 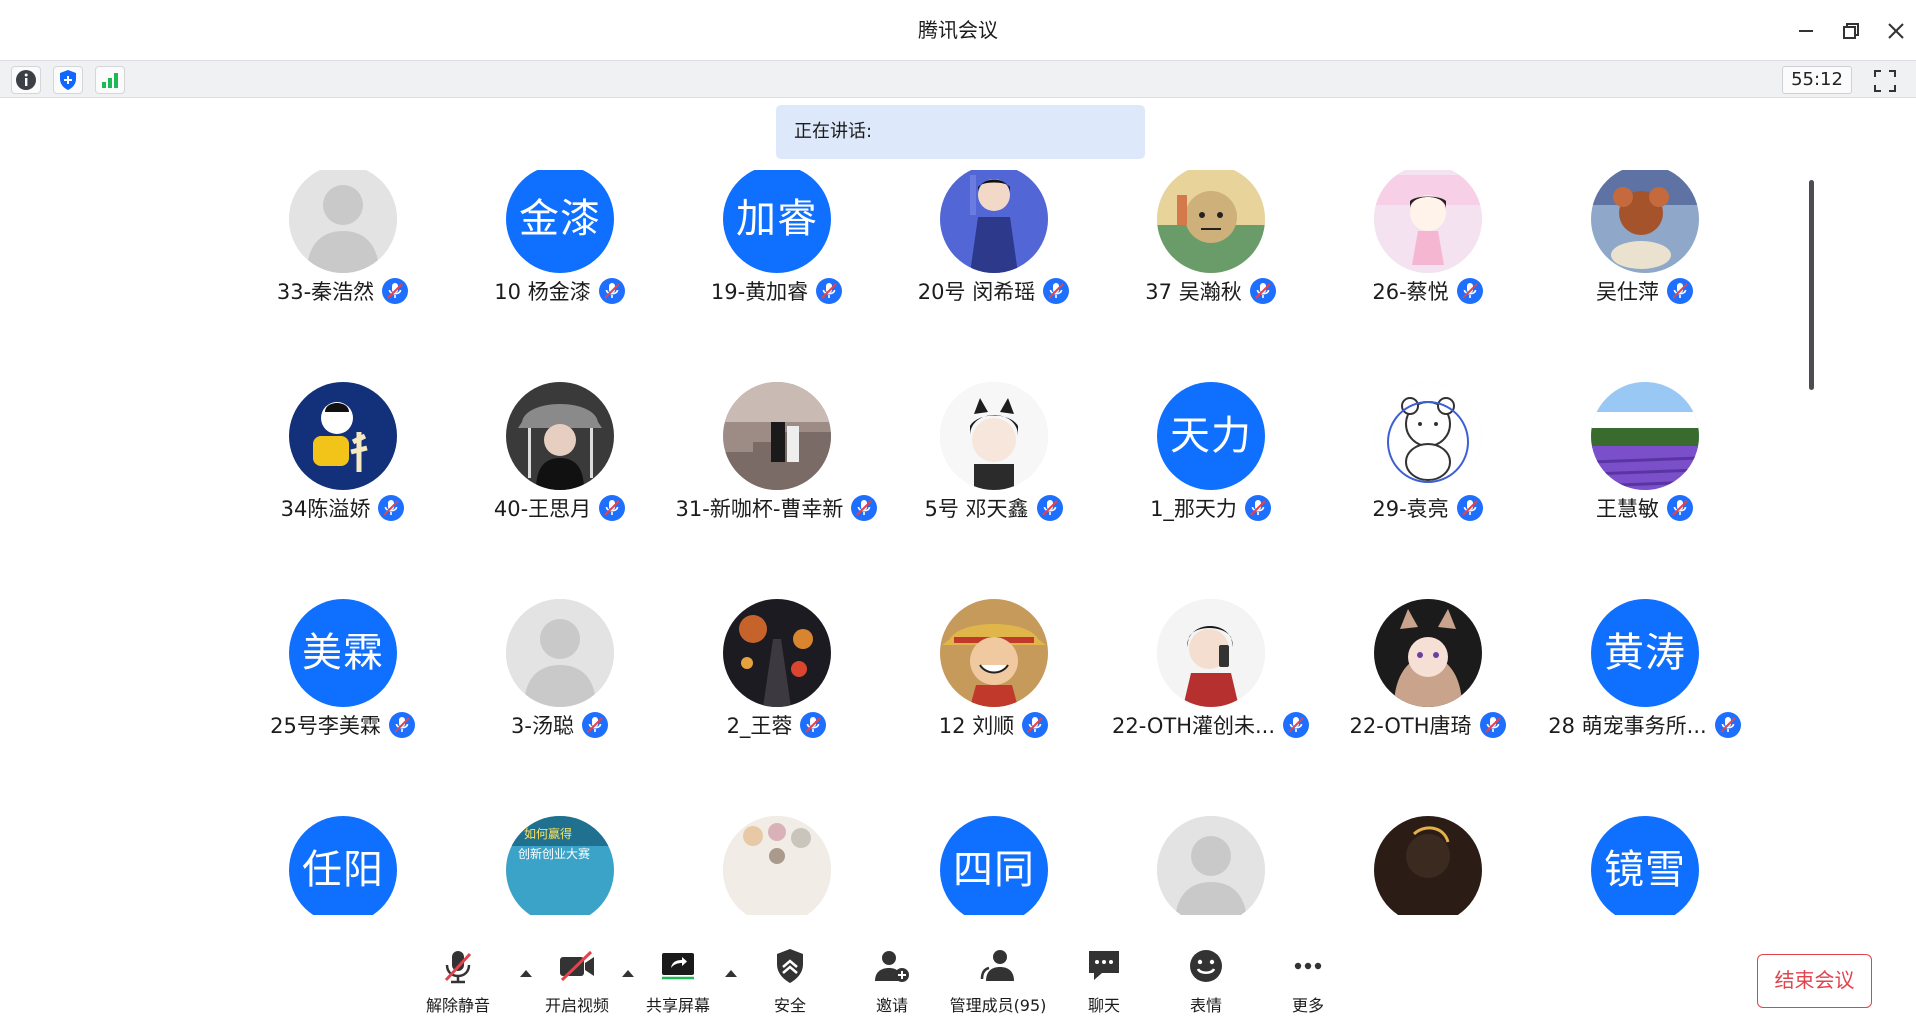 What do you see at coordinates (560, 865) in the screenshot?
I see `participant-avatar: 如何赢得创新创业大赛` at bounding box center [560, 865].